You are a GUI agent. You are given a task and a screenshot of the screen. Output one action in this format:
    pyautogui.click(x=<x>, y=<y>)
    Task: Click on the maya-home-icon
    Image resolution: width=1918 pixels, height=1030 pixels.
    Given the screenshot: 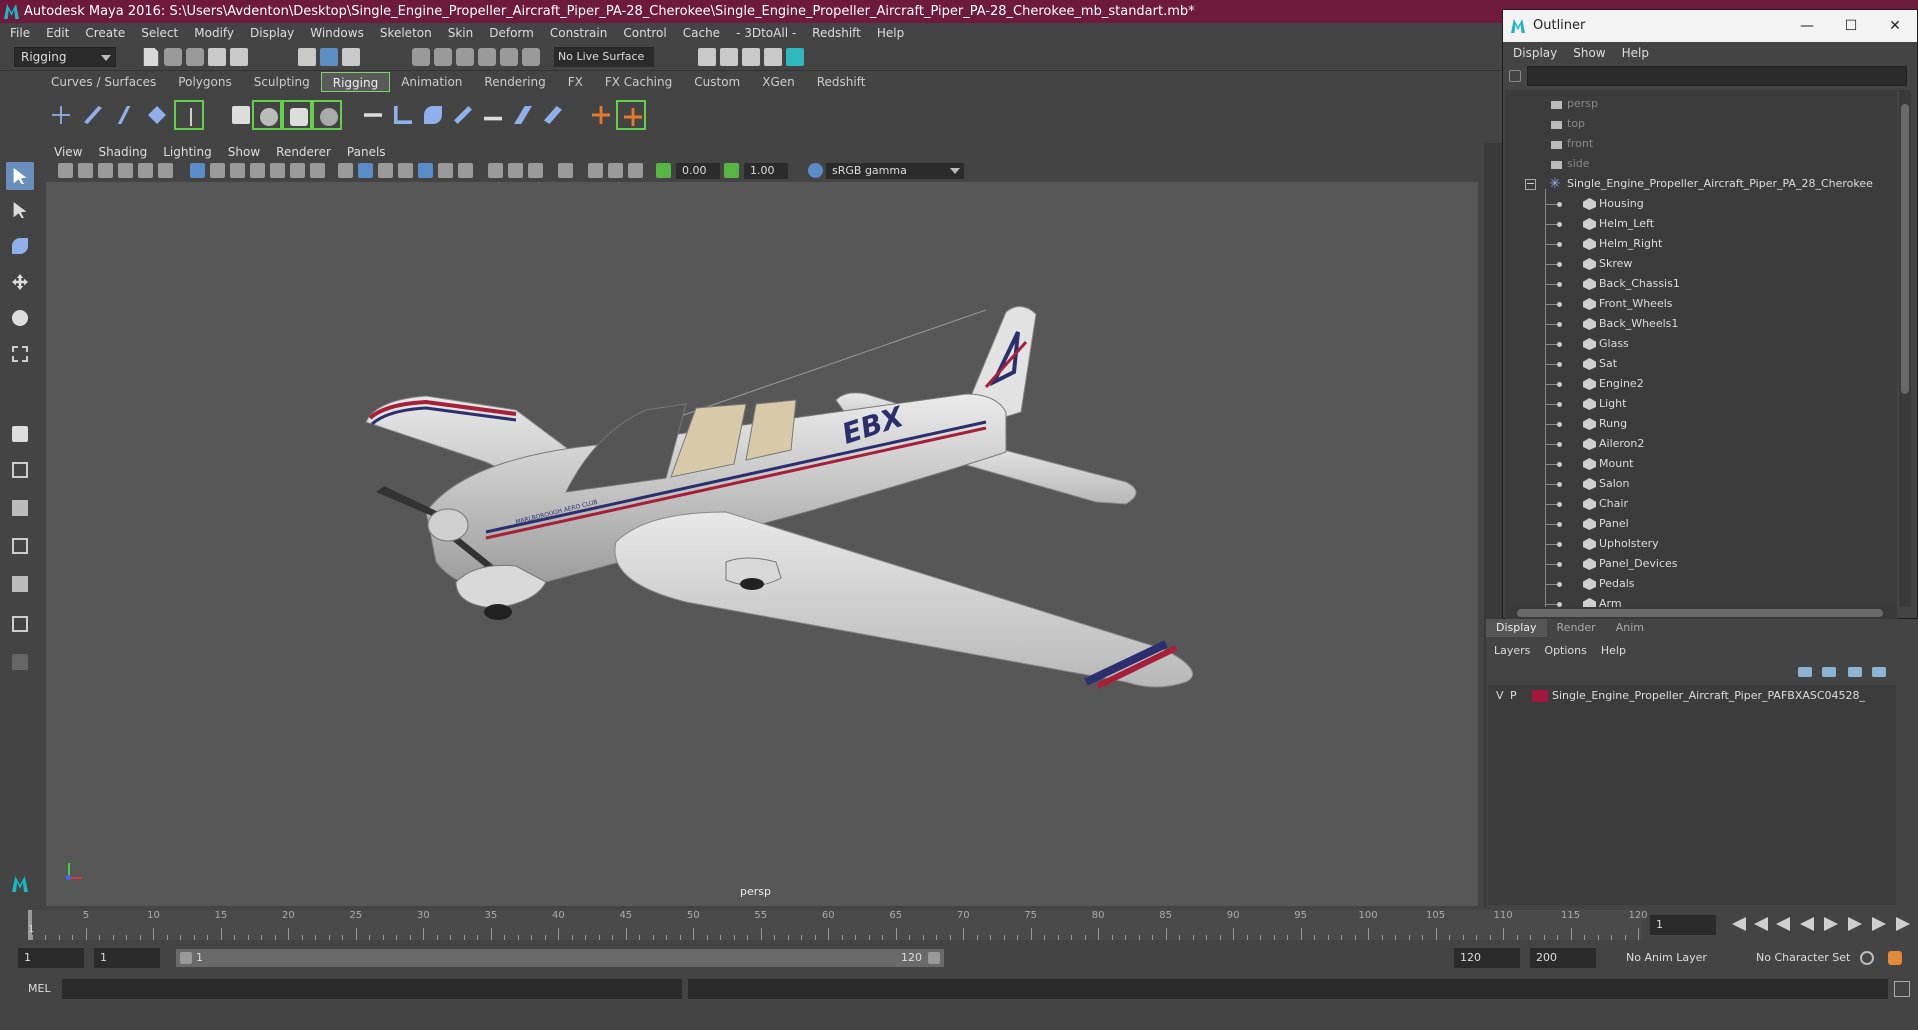 What is the action you would take?
    pyautogui.click(x=20, y=884)
    